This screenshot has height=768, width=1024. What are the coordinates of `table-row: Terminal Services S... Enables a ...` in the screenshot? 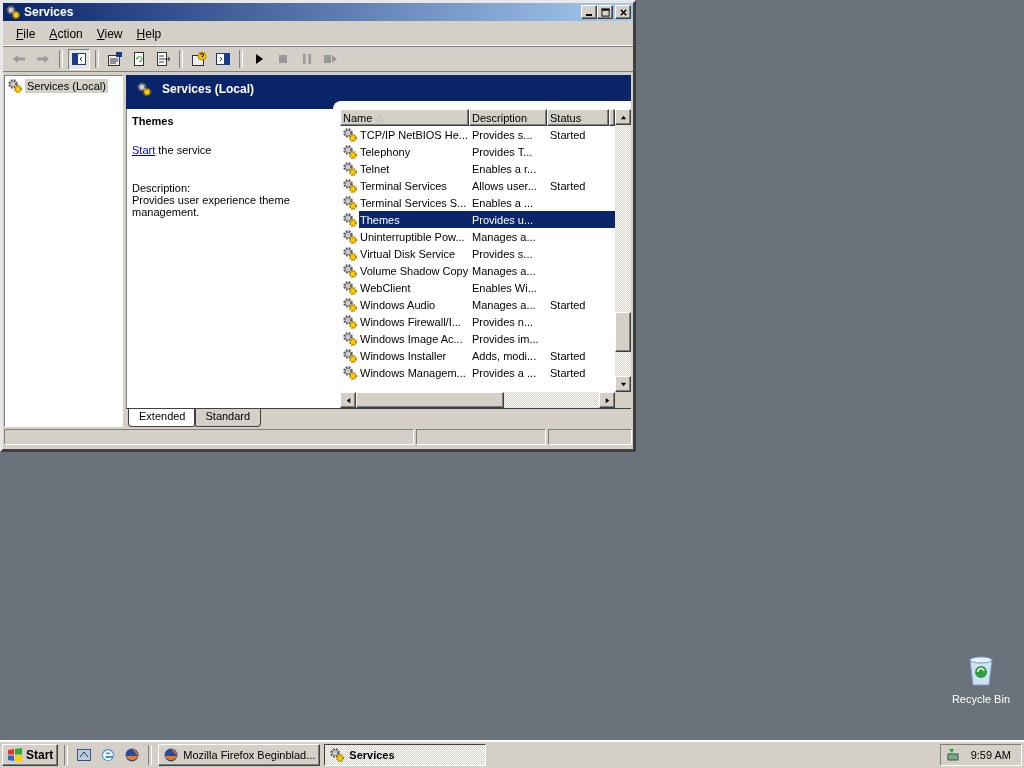 It's located at (477, 202).